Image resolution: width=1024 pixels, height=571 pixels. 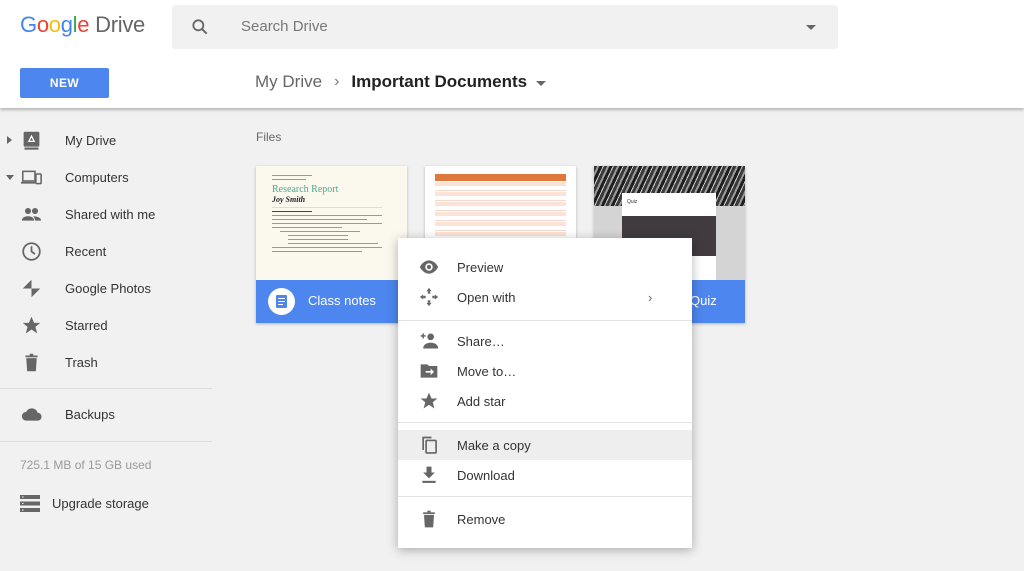 What do you see at coordinates (337, 81) in the screenshot?
I see `chevron-right-icon: ›` at bounding box center [337, 81].